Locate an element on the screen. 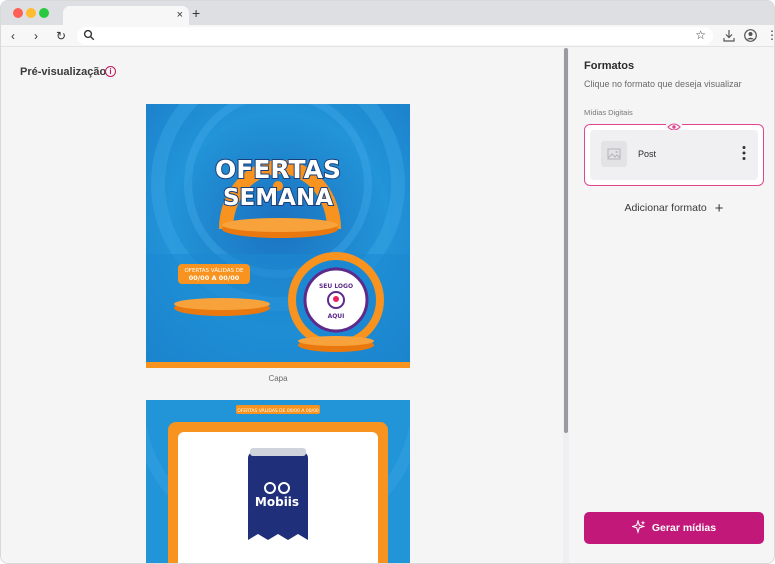 This screenshot has height=564, width=775. product-brand-text: Mobiis is located at coordinates (277, 502).